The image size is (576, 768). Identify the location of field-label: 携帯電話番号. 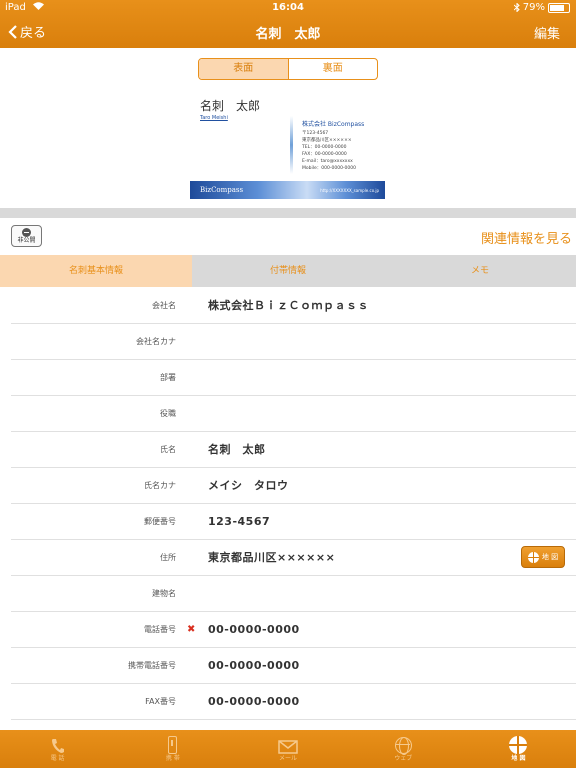
(152, 665).